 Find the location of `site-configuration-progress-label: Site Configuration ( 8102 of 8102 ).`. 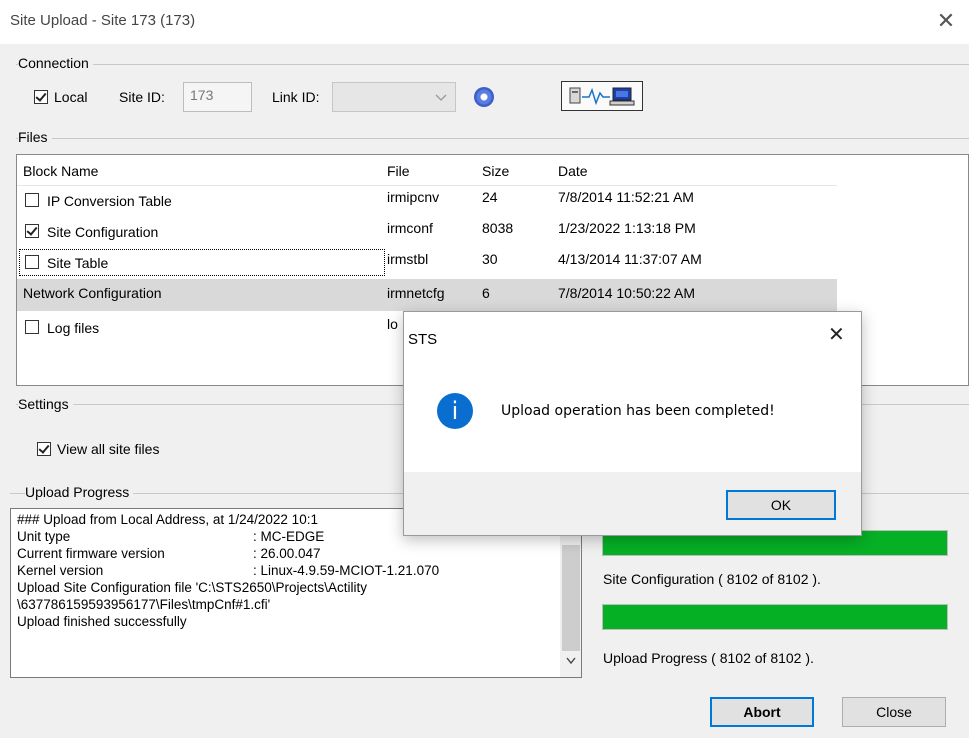

site-configuration-progress-label: Site Configuration ( 8102 of 8102 ). is located at coordinates (712, 579).